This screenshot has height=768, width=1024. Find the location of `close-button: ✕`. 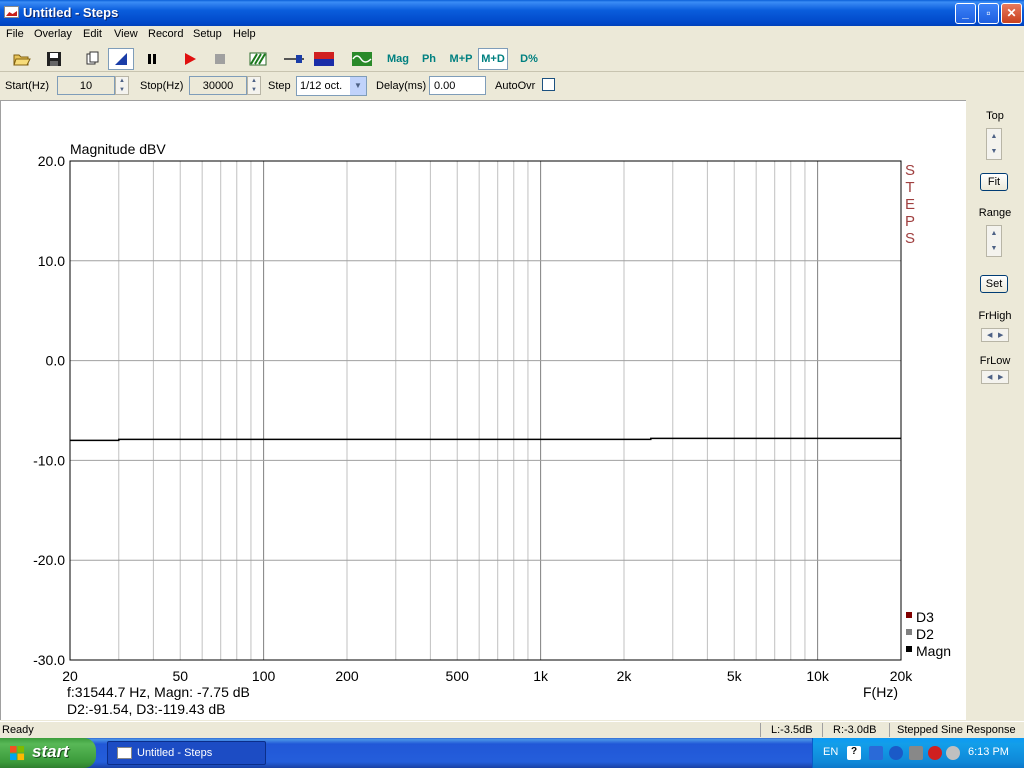

close-button: ✕ is located at coordinates (1011, 13).